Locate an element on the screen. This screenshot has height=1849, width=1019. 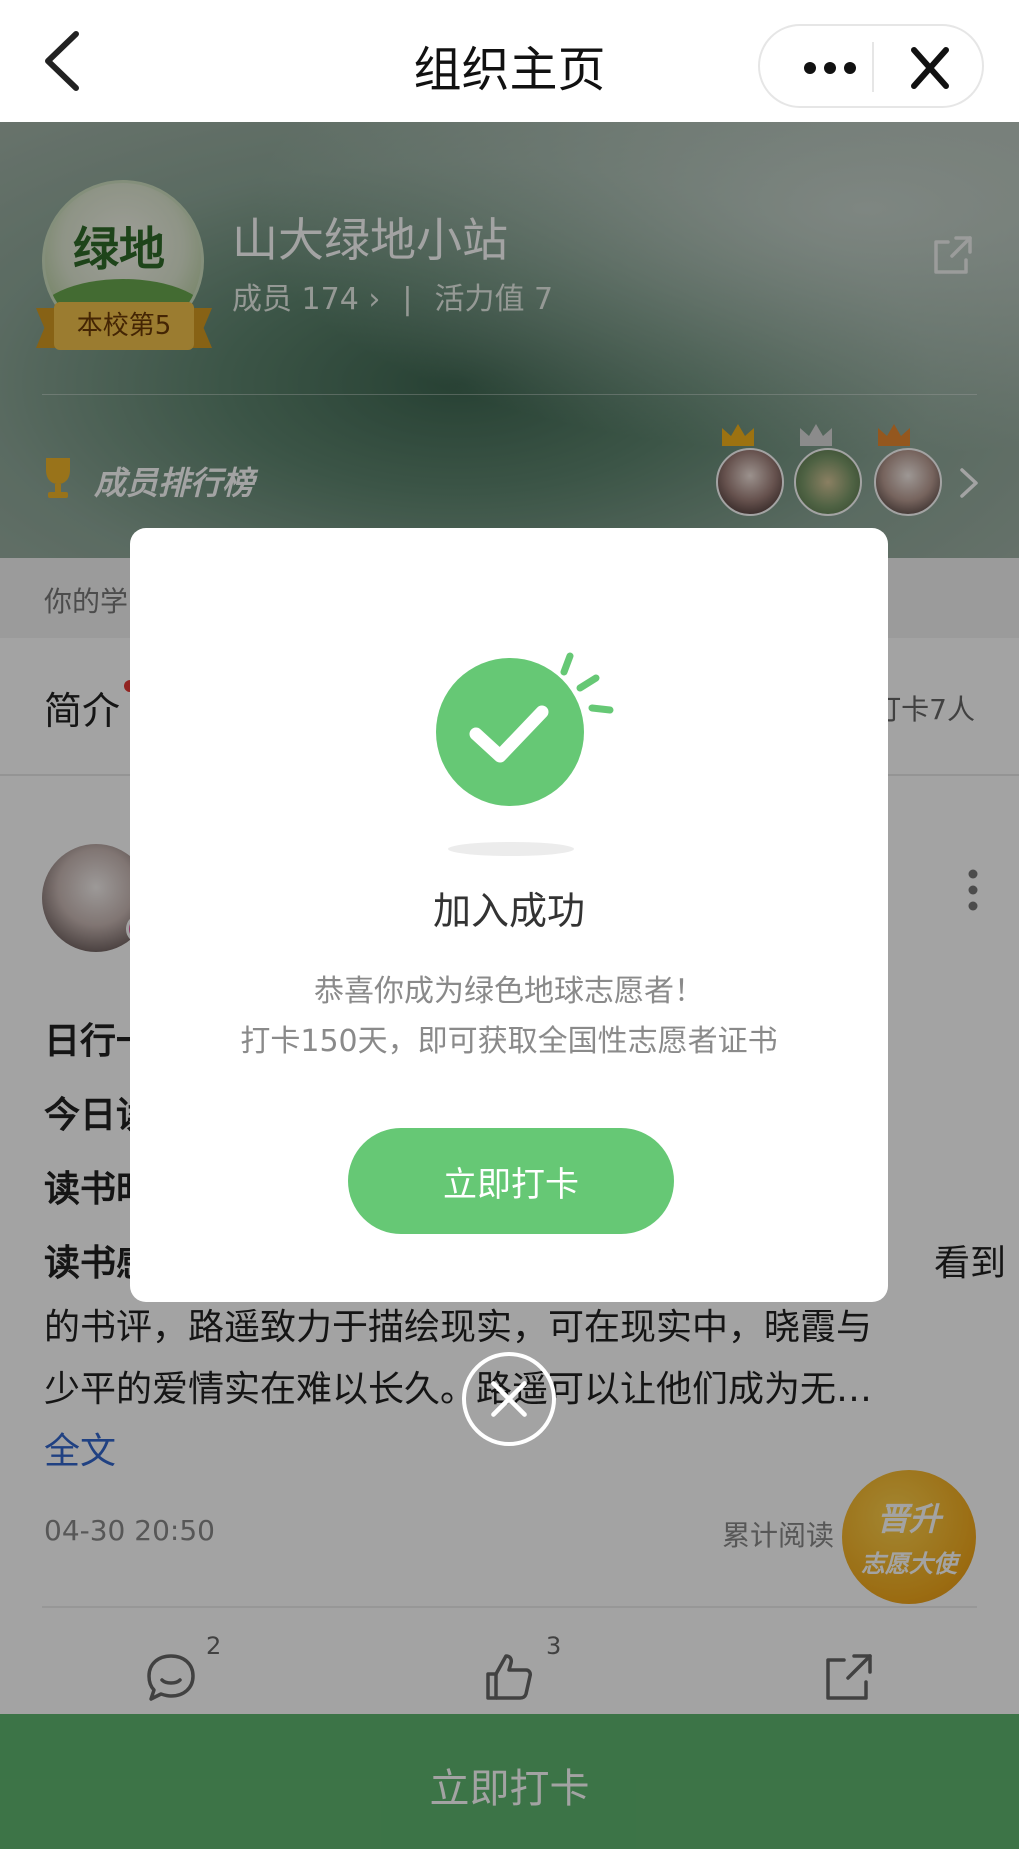
check-circle-icon is located at coordinates (525, 729).